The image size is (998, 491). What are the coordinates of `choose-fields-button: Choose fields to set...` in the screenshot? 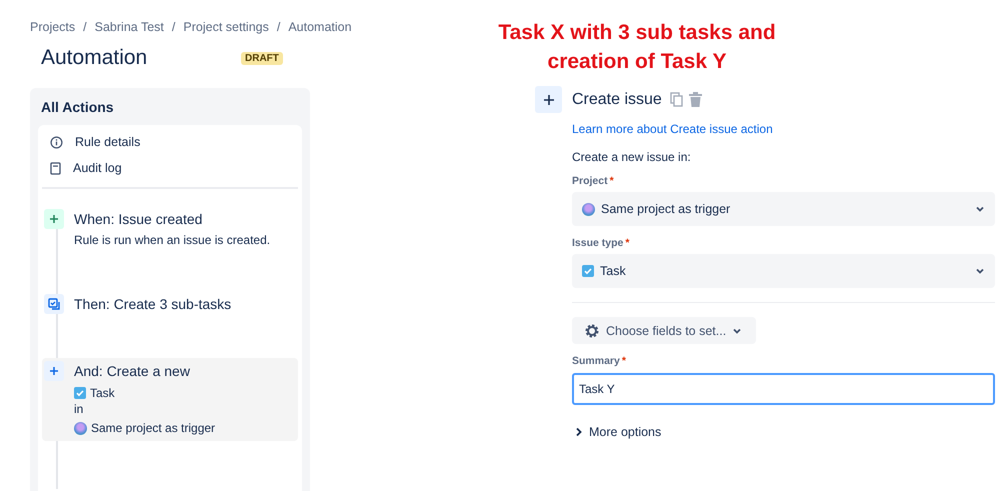 It's located at (664, 330).